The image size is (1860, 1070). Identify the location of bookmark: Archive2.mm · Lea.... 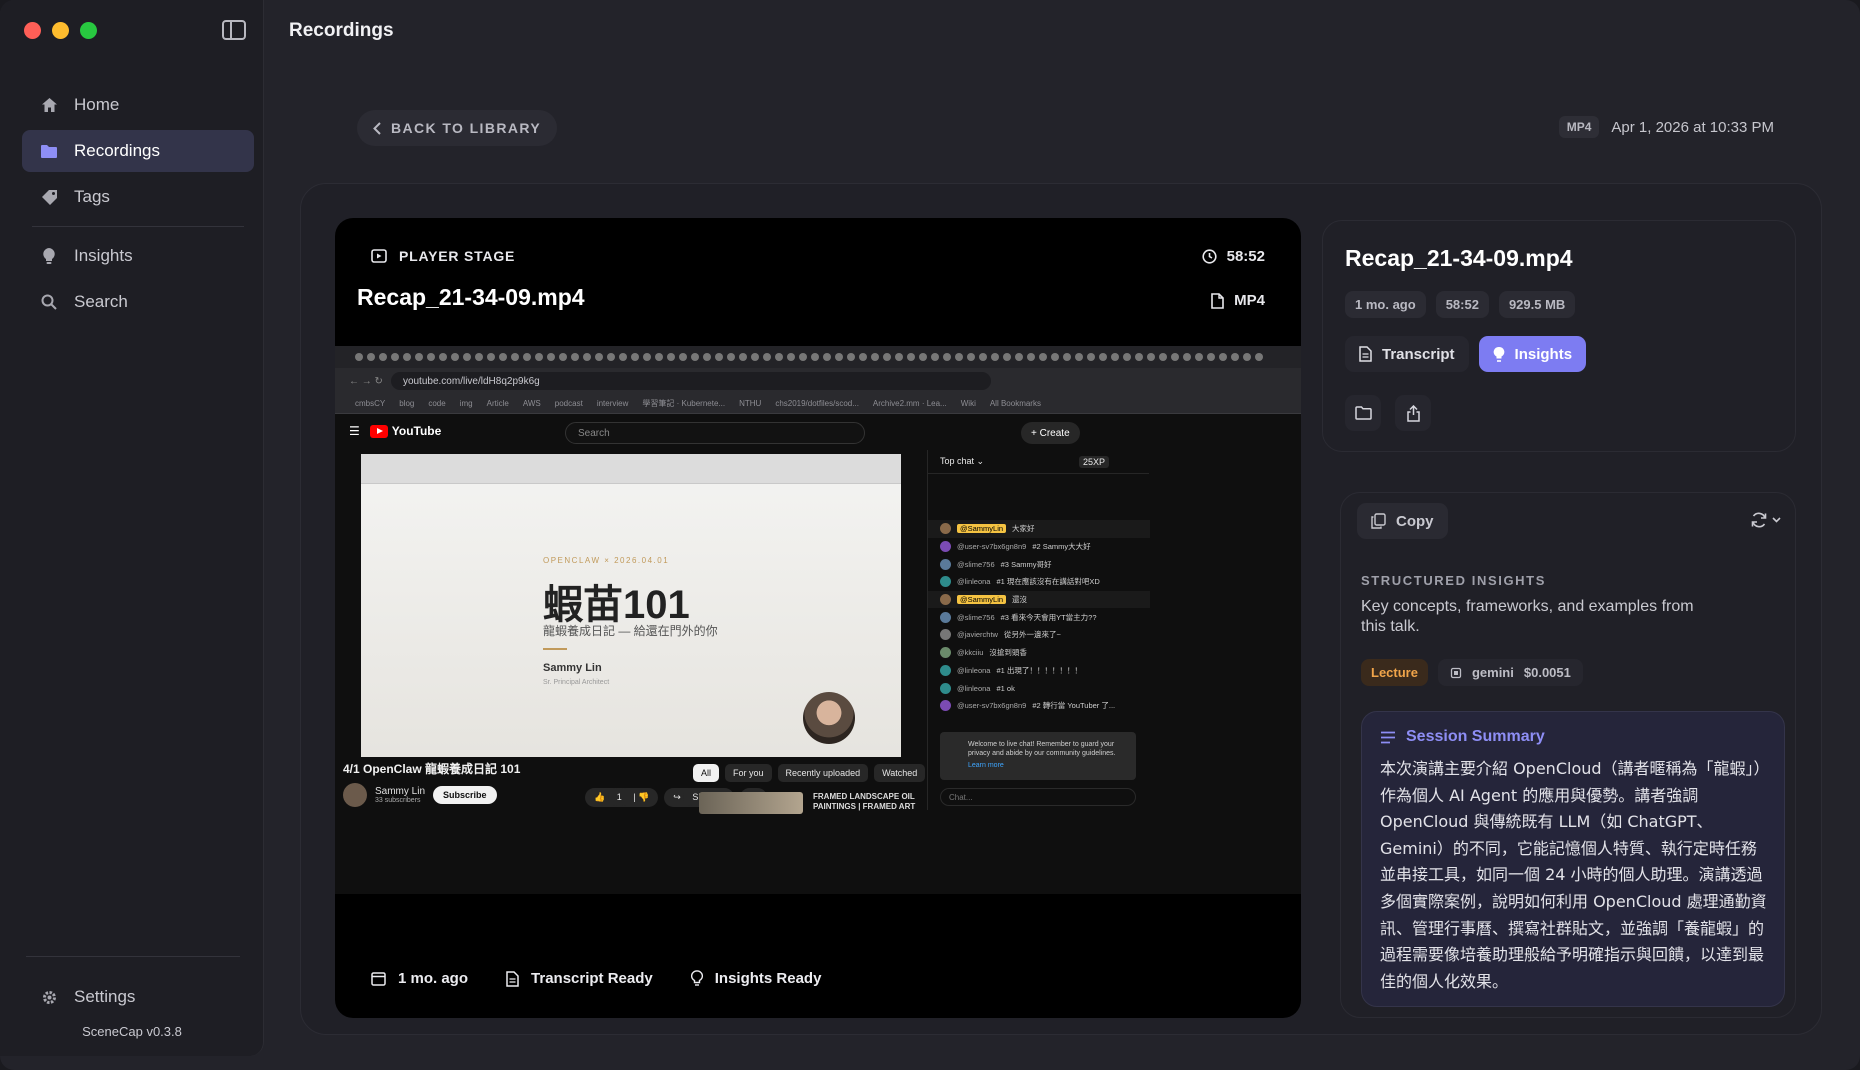
(909, 403).